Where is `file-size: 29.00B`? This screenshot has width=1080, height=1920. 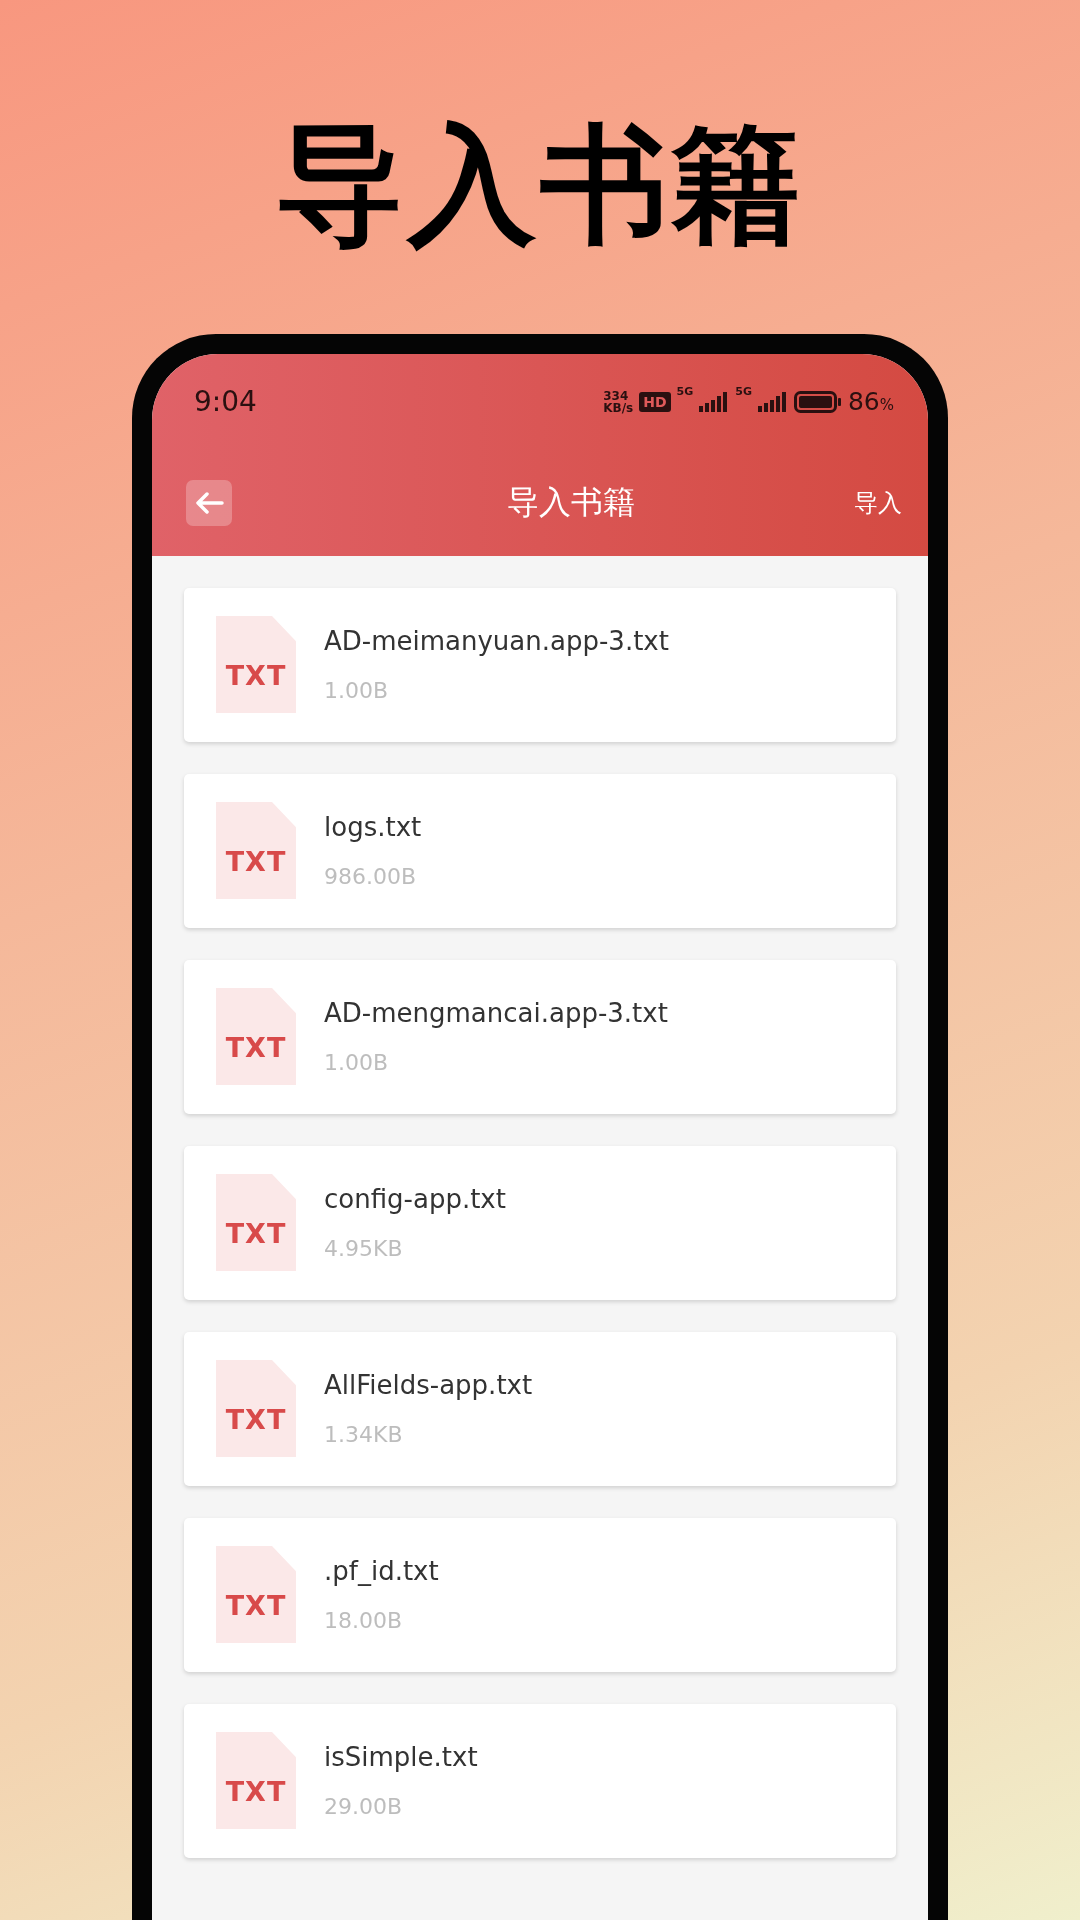 file-size: 29.00B is located at coordinates (364, 1807).